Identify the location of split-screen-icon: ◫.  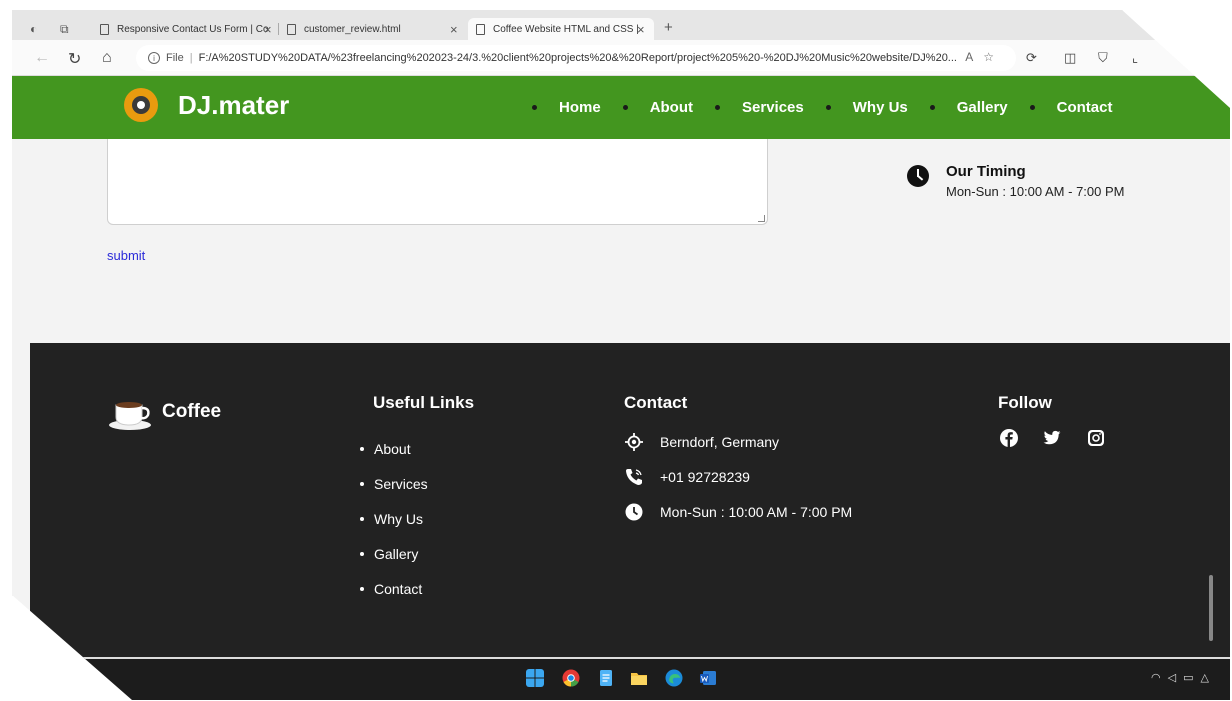
(1070, 58).